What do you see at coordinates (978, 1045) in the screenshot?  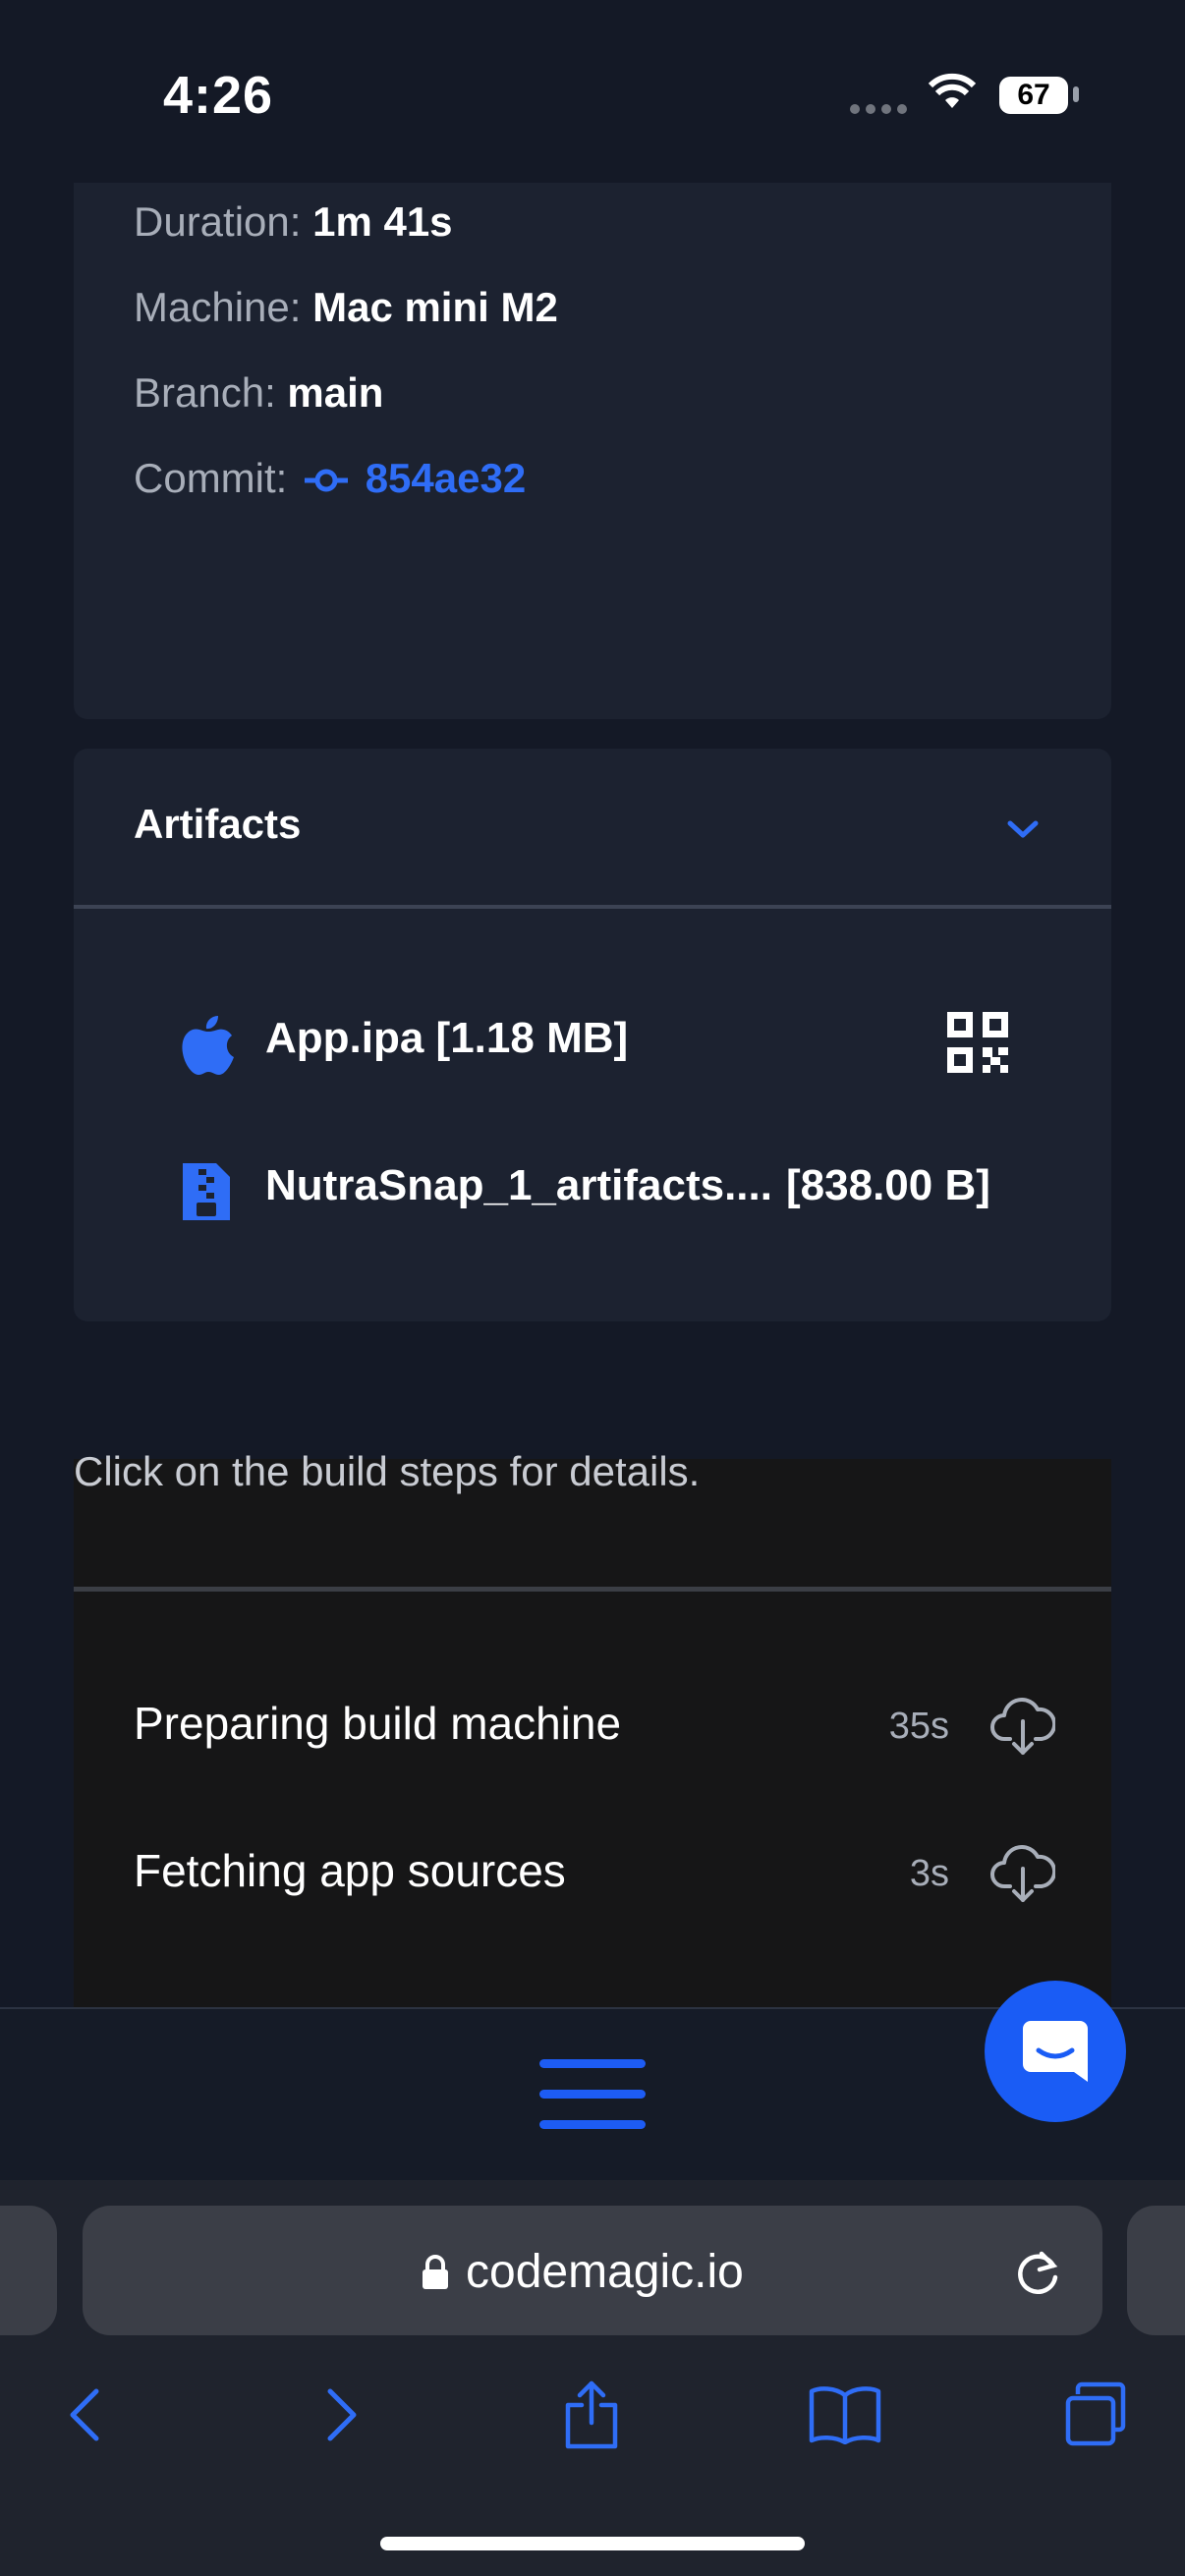 I see `qr-code-icon` at bounding box center [978, 1045].